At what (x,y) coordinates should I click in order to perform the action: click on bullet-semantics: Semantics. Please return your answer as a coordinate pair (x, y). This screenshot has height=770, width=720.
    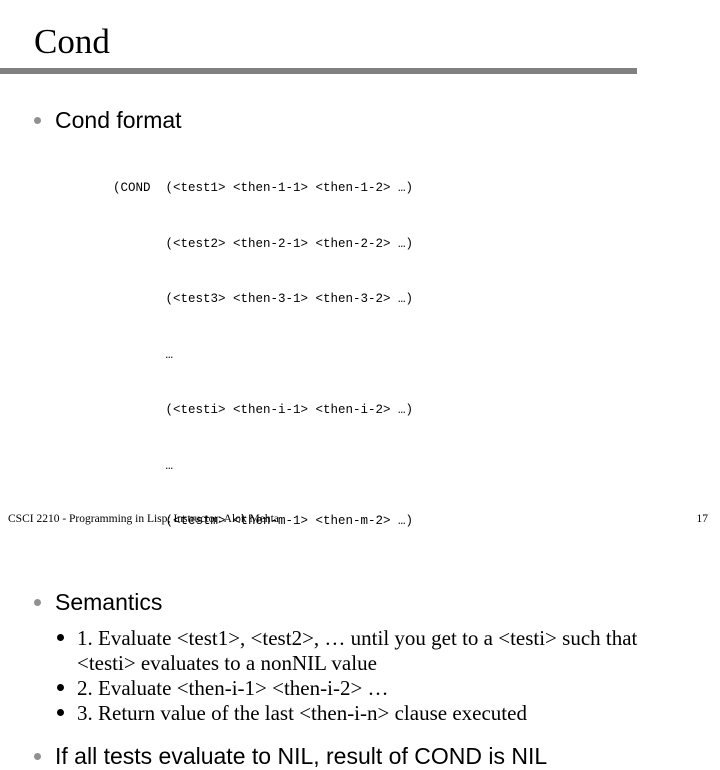
    Looking at the image, I should click on (360, 602).